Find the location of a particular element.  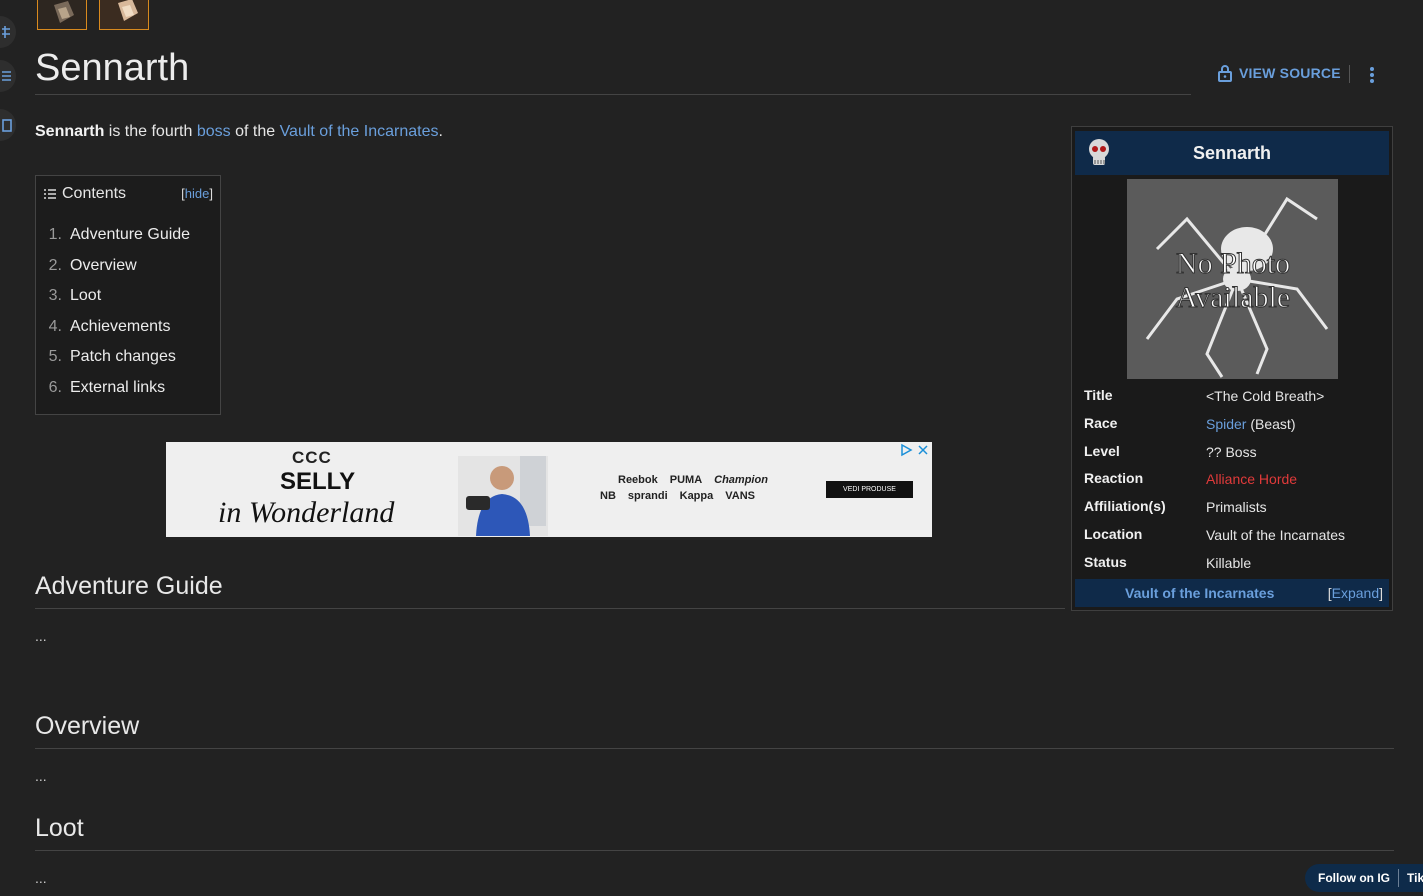

section-heading-loot: Loot is located at coordinates (59, 828).